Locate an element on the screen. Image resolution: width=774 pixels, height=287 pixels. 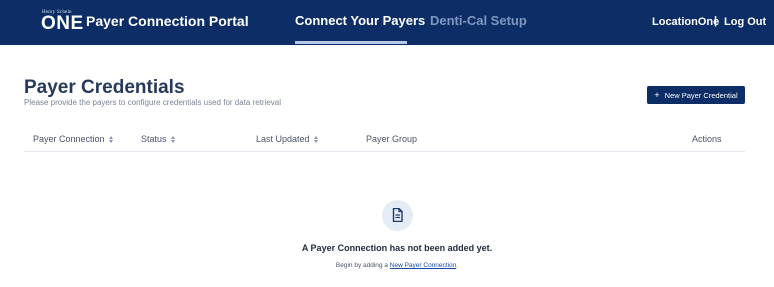
empty-state-icon-badge is located at coordinates (397, 215).